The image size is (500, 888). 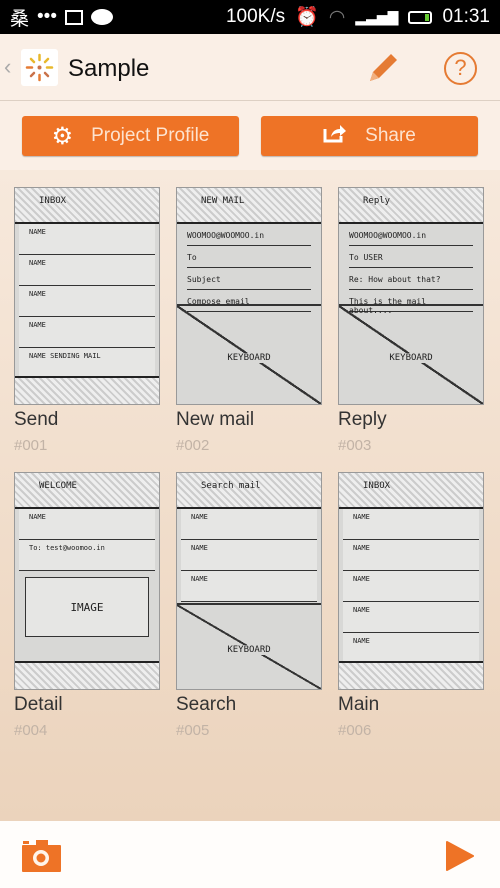 I want to click on sketch-header: Search mail, so click(x=249, y=491).